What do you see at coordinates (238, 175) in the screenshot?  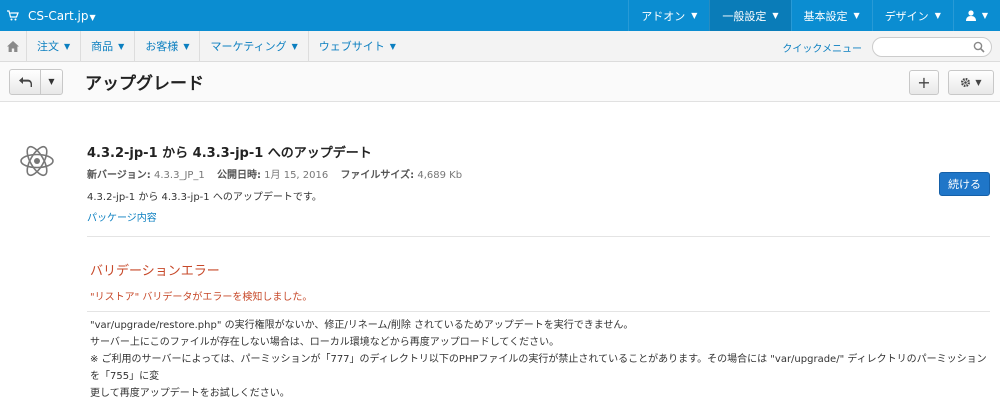 I see `date-label: 公開日時:` at bounding box center [238, 175].